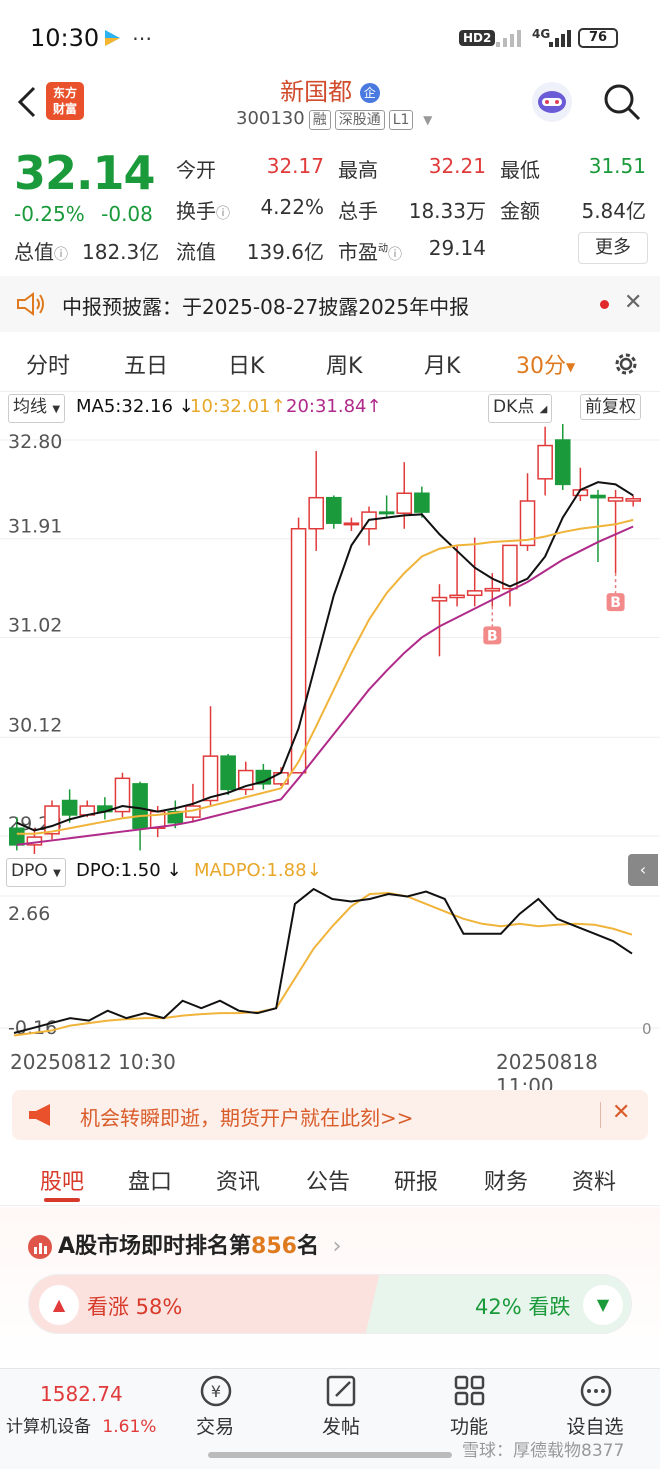 The width and height of the screenshot is (660, 1469). I want to click on turnover-value: 4.22%, so click(292, 207).